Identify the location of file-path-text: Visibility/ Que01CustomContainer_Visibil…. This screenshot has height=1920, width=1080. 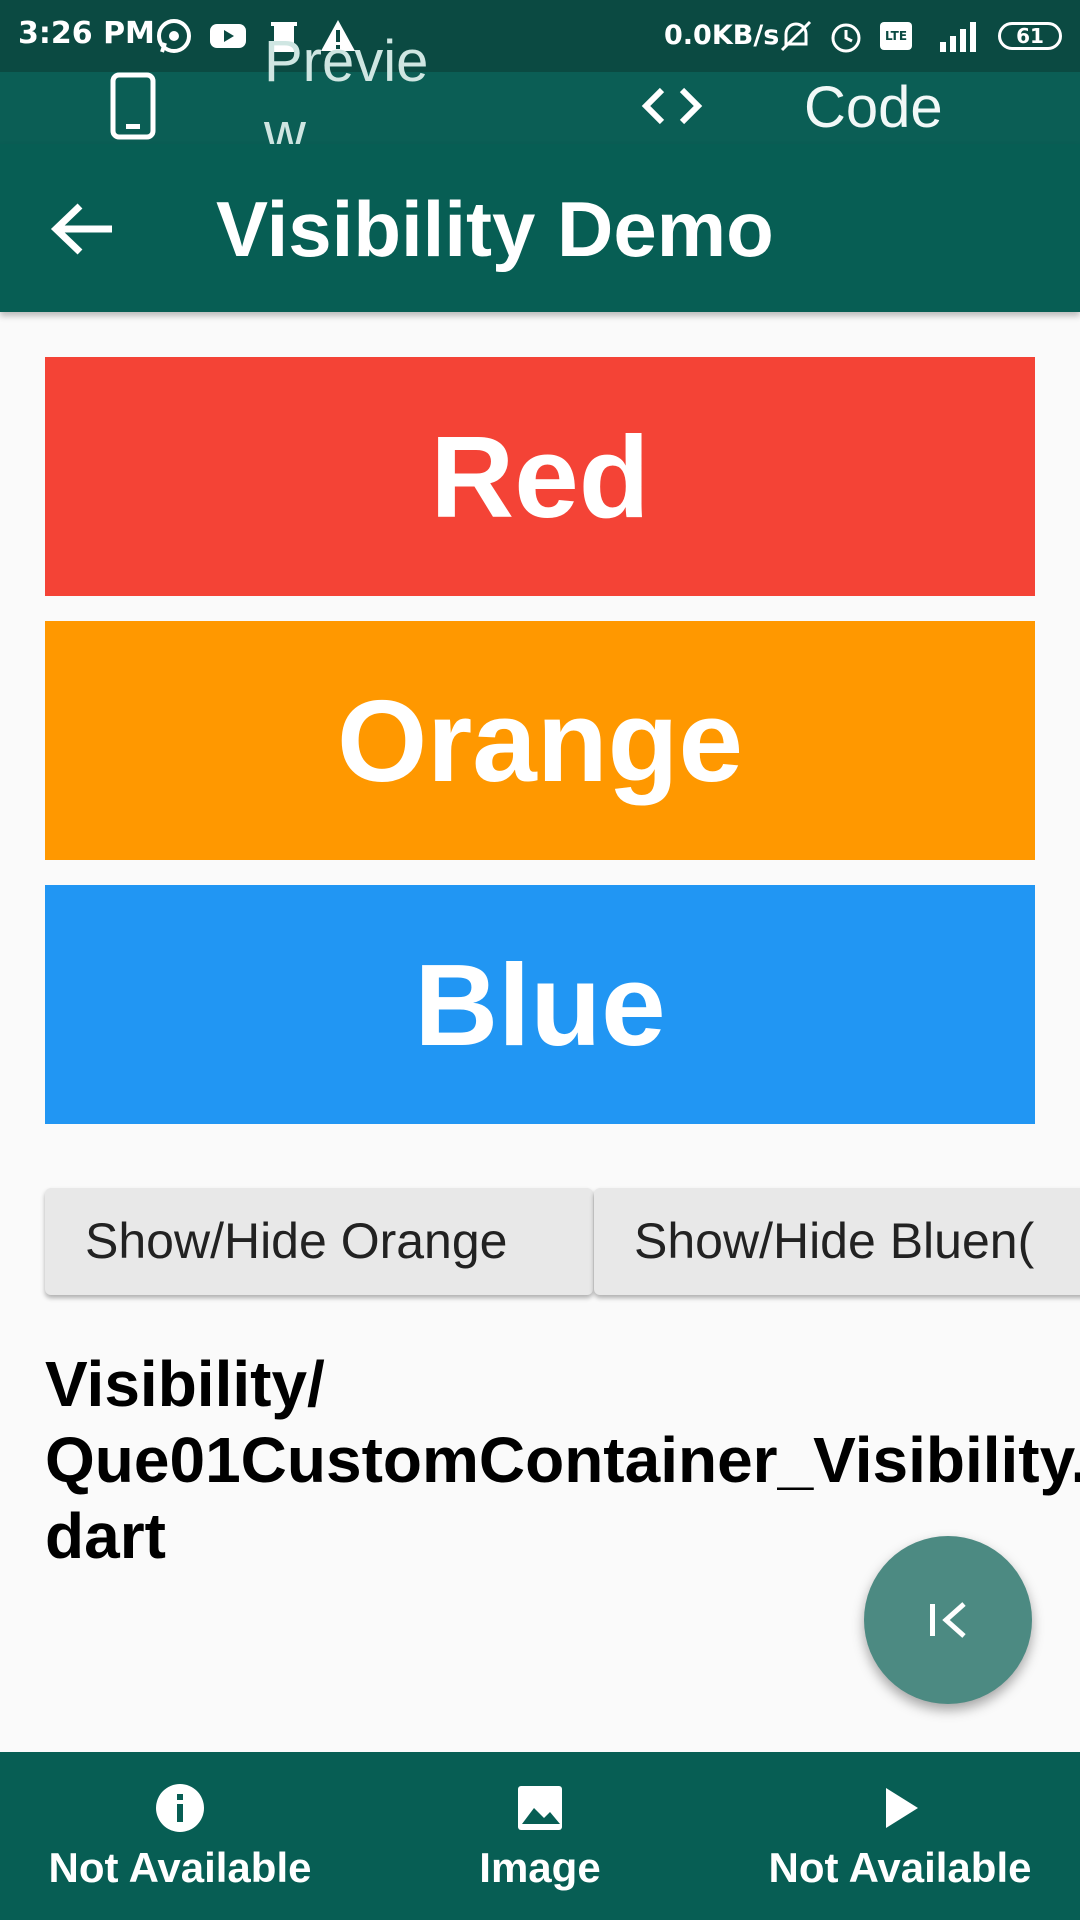
(562, 1460).